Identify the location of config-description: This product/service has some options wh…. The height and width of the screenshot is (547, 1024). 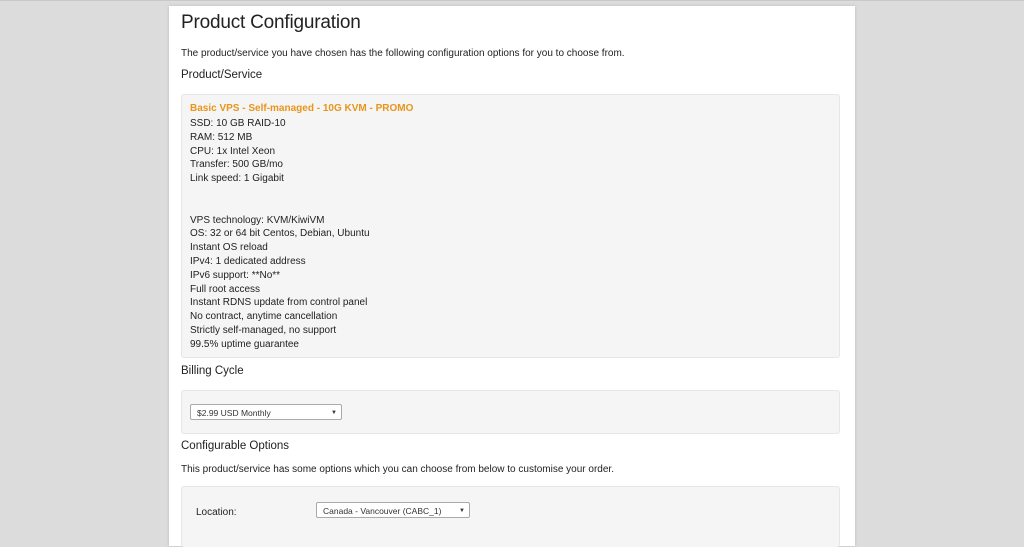
(397, 469).